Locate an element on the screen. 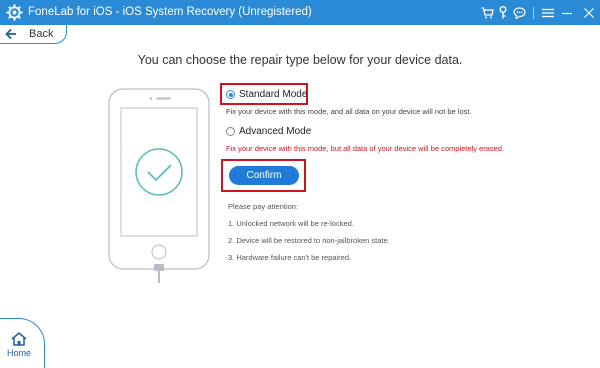 The width and height of the screenshot is (600, 368). standard-mode-label: Standard Mode is located at coordinates (273, 94).